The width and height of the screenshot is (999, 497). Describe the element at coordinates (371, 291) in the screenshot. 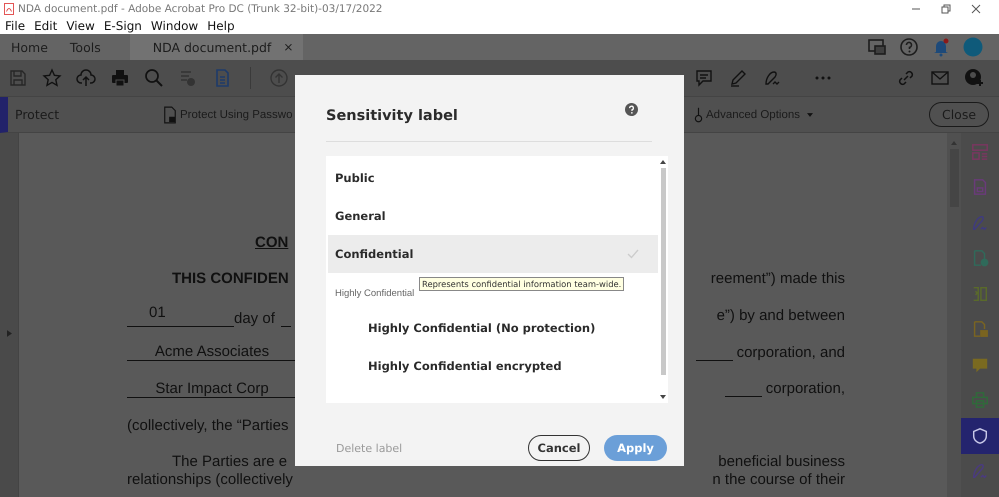

I see `label-option: Highly Confidential` at that location.